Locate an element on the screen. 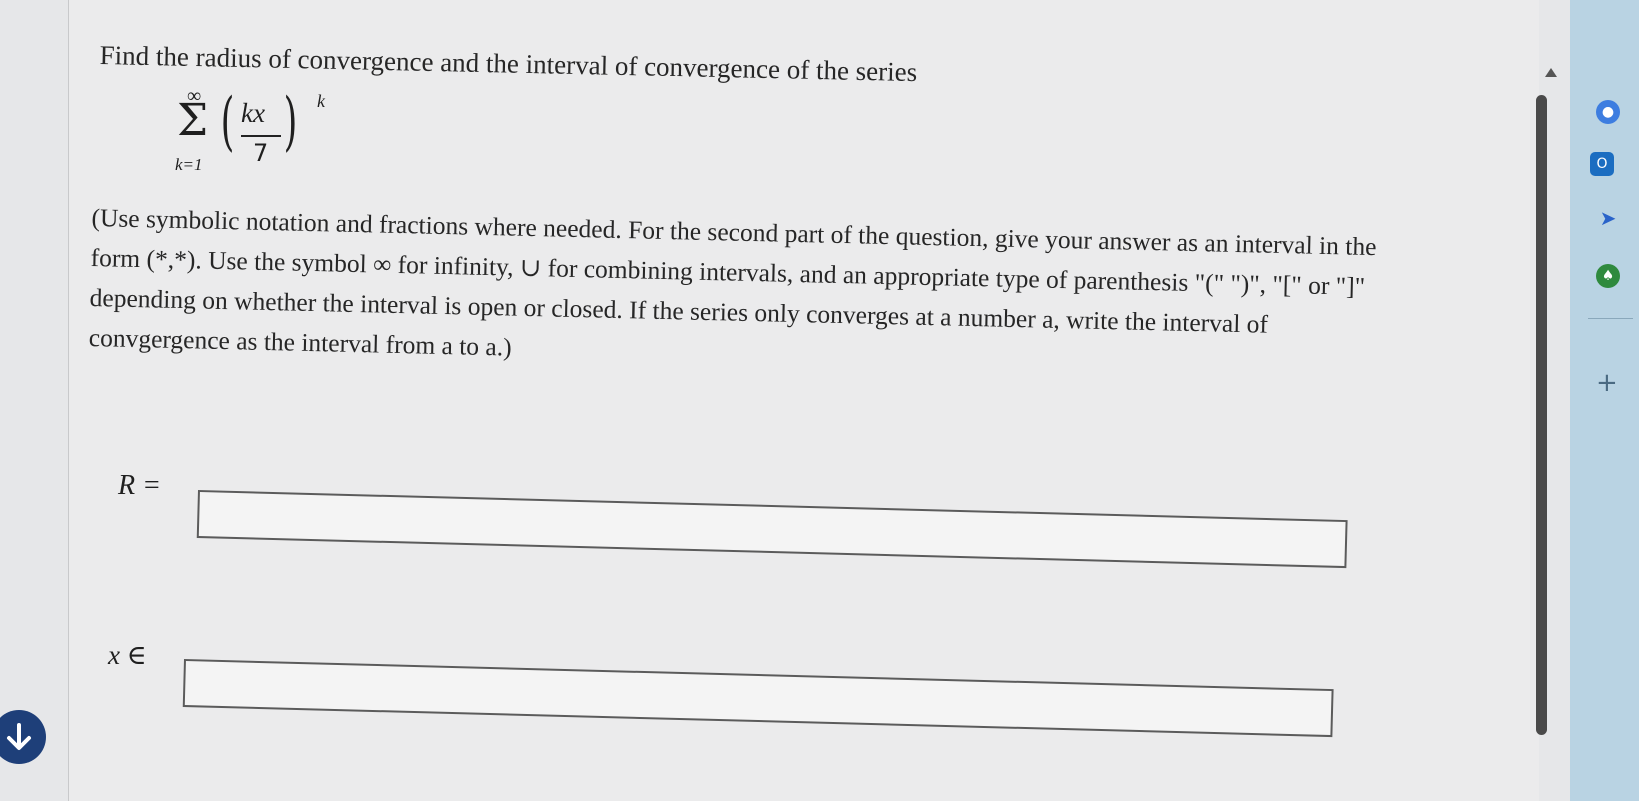 This screenshot has width=1639, height=801. sidebar-divider is located at coordinates (1610, 318).